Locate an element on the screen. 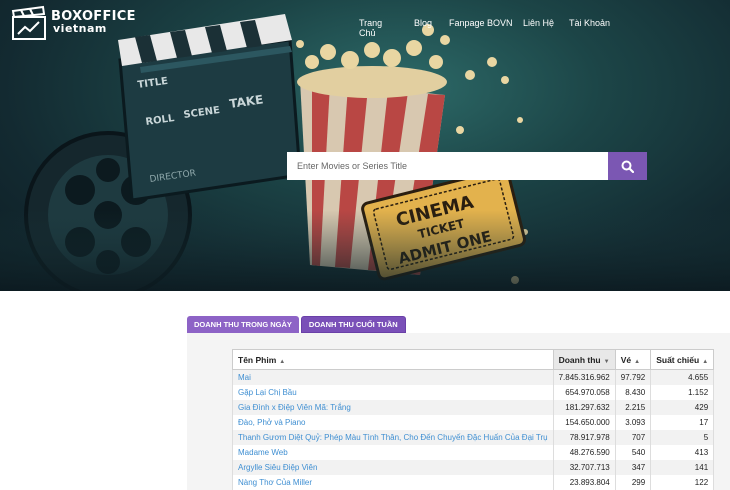 The width and height of the screenshot is (730, 490). table-row: Đào, Phở và Piano 154.650.000 3.093 17 is located at coordinates (473, 422).